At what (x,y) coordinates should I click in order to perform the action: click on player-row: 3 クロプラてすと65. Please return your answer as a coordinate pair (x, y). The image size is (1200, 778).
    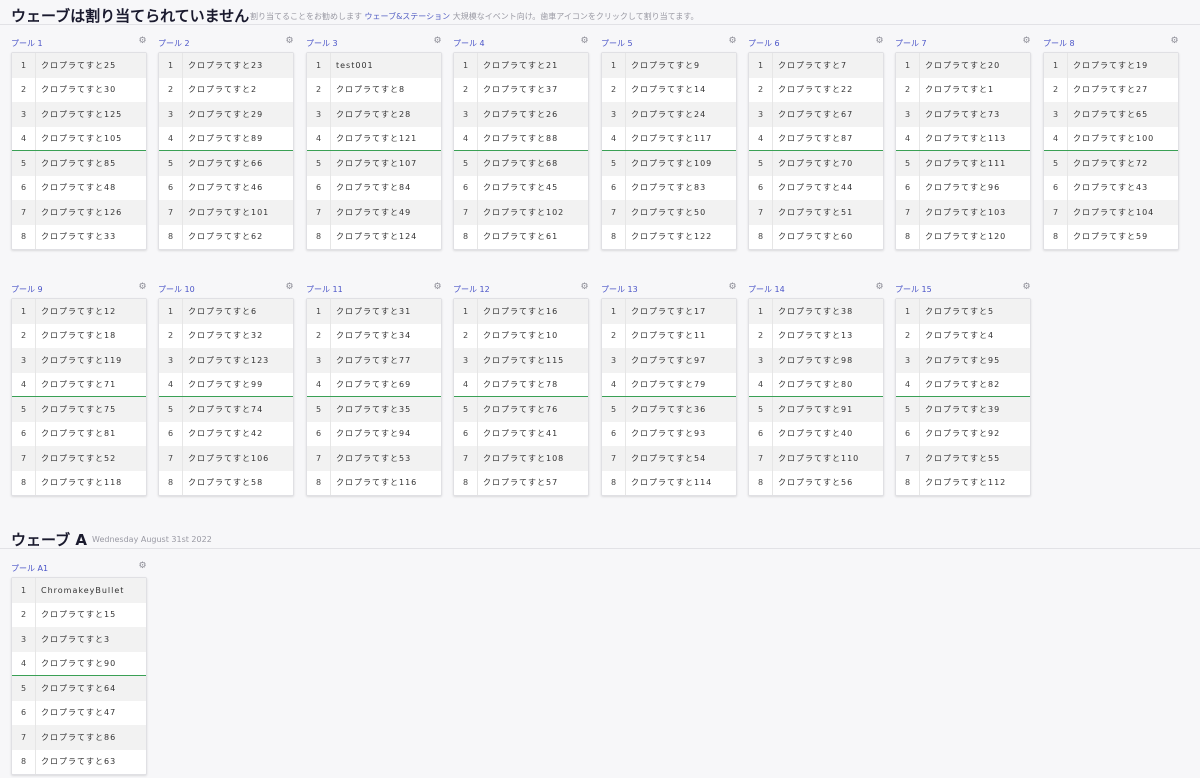
    Looking at the image, I should click on (1111, 114).